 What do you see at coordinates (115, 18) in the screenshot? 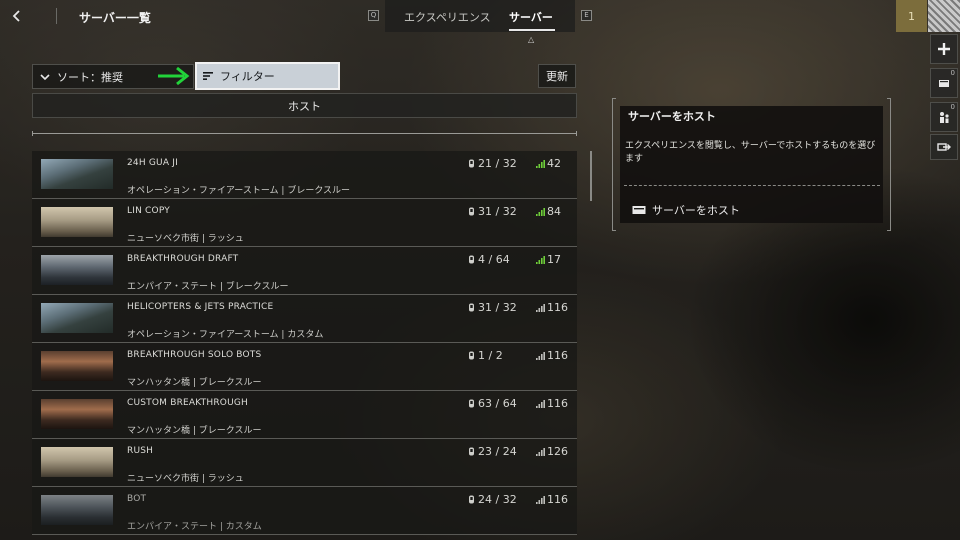
I see `page-title: サーバー一覧` at bounding box center [115, 18].